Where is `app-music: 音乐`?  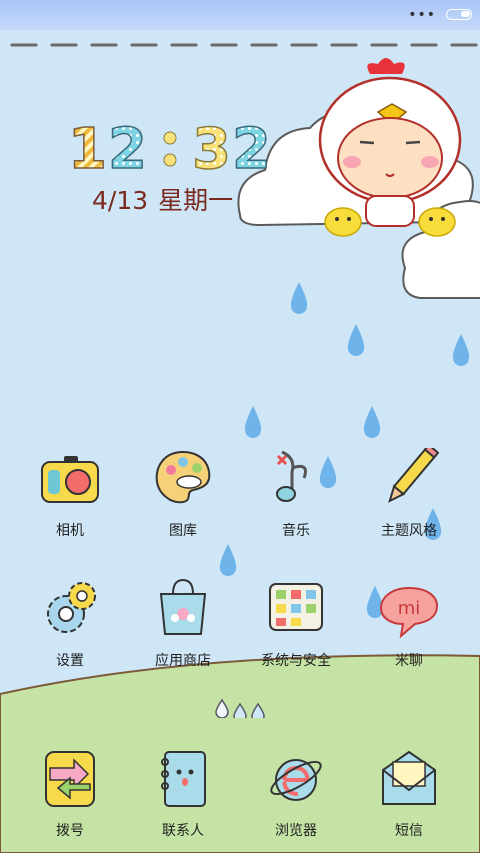 app-music: 音乐 is located at coordinates (296, 493).